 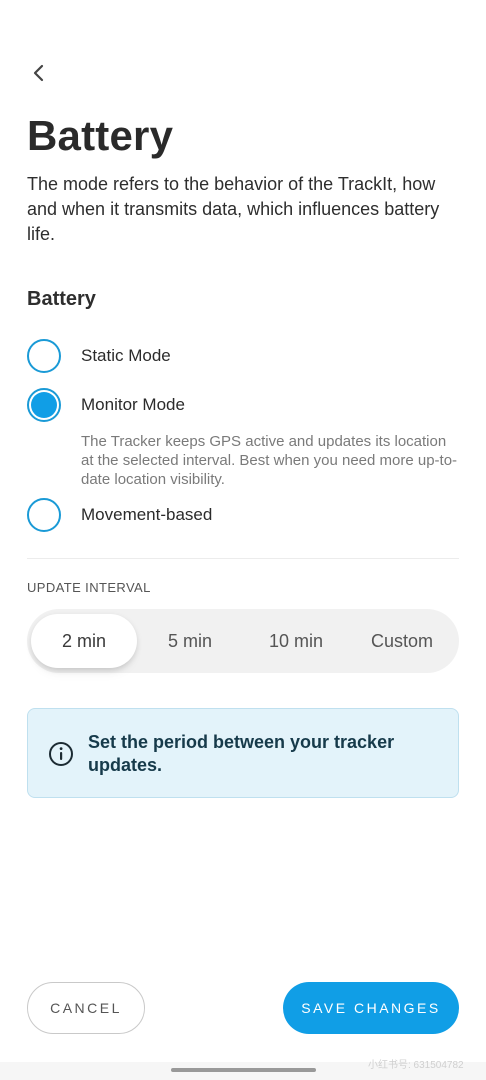 I want to click on radio-checked, so click(x=44, y=405).